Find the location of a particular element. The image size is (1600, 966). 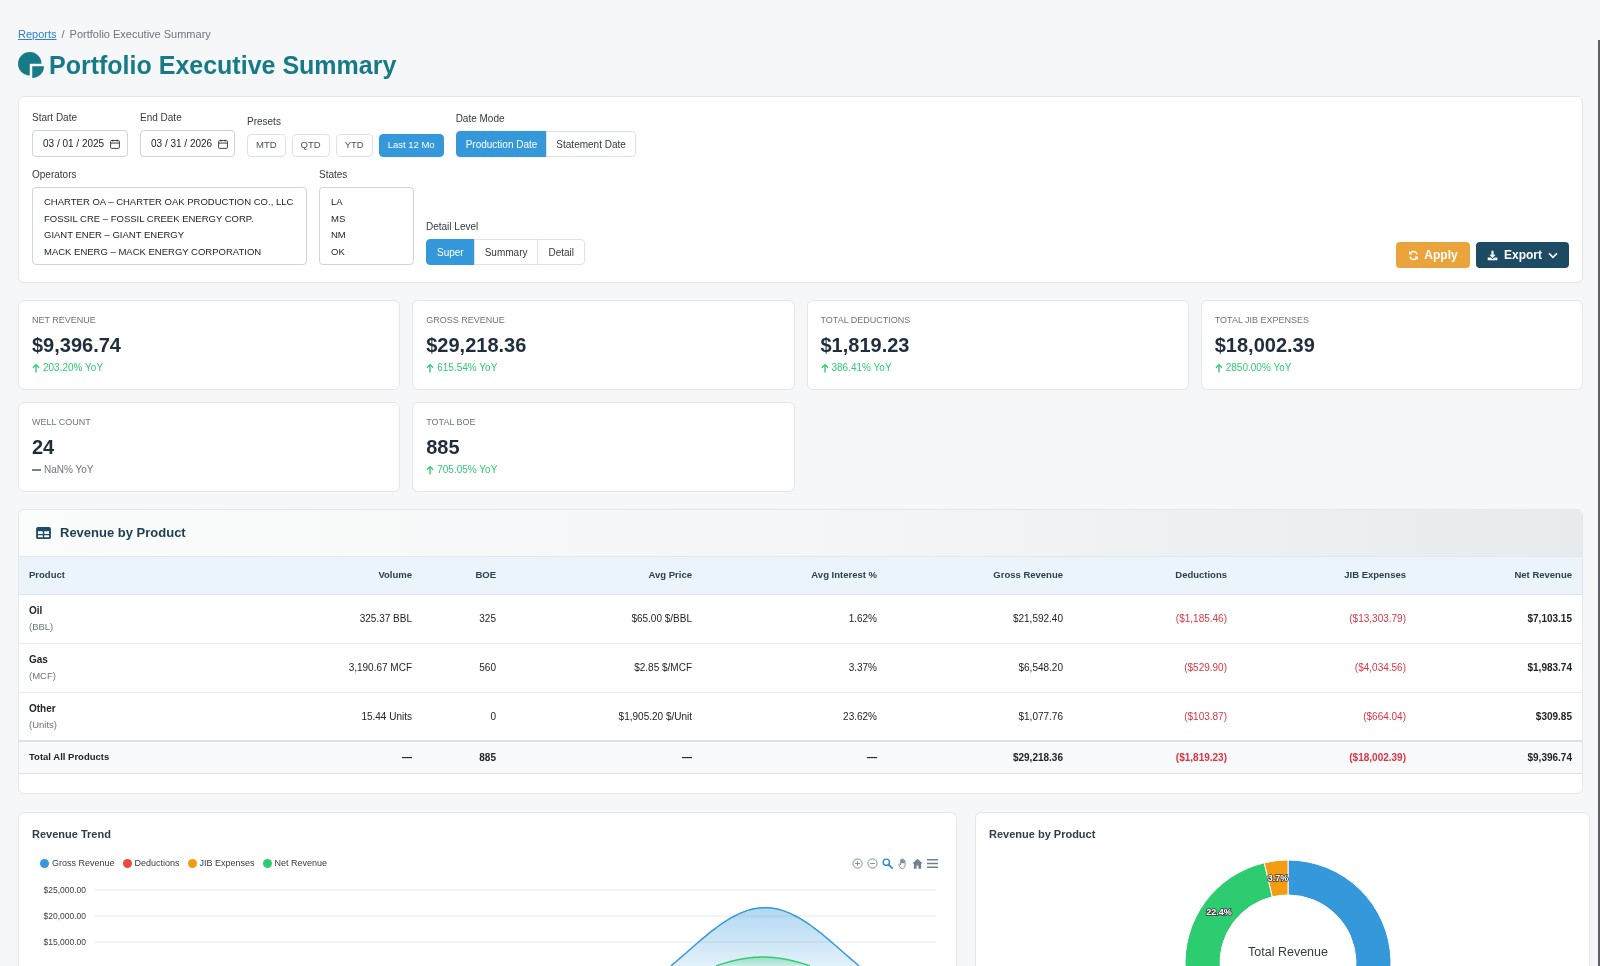

kpi-value: 885 is located at coordinates (443, 447).